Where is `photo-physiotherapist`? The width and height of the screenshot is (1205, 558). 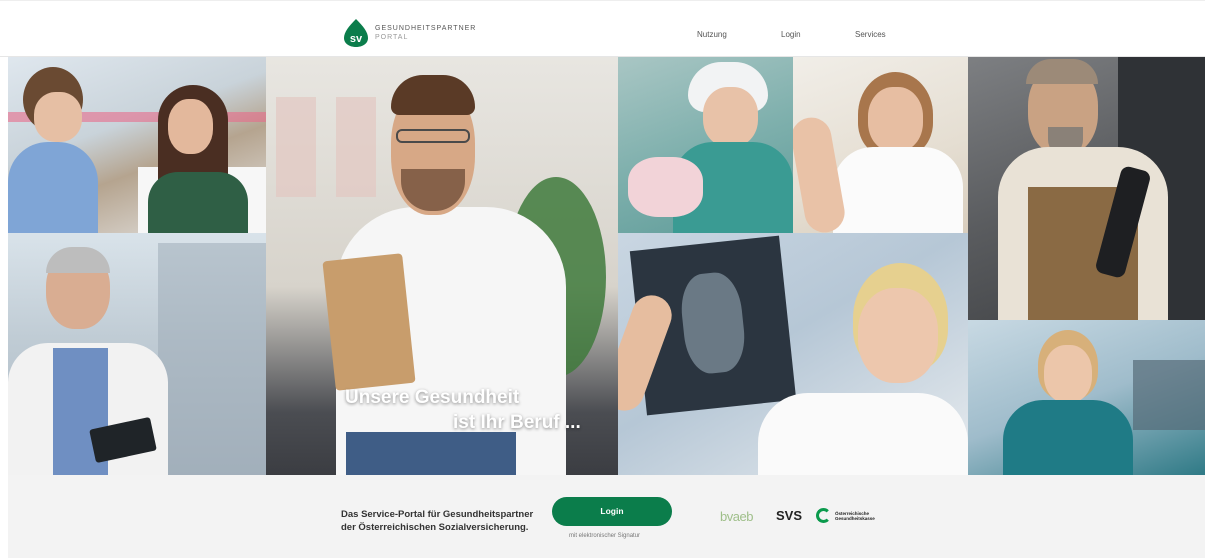
photo-physiotherapist is located at coordinates (880, 145).